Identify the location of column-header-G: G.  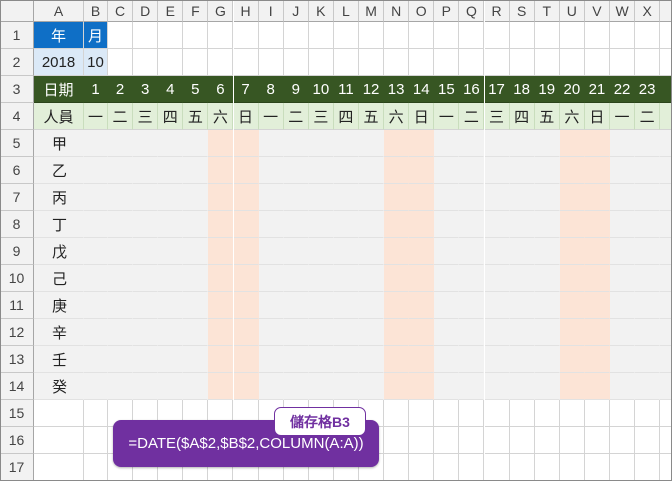
(221, 11).